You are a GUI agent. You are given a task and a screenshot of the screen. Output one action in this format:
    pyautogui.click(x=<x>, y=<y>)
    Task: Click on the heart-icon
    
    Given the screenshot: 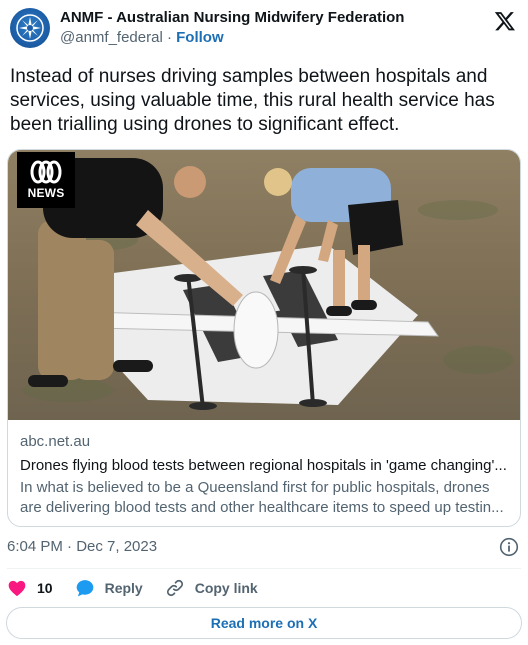 What is the action you would take?
    pyautogui.click(x=17, y=588)
    